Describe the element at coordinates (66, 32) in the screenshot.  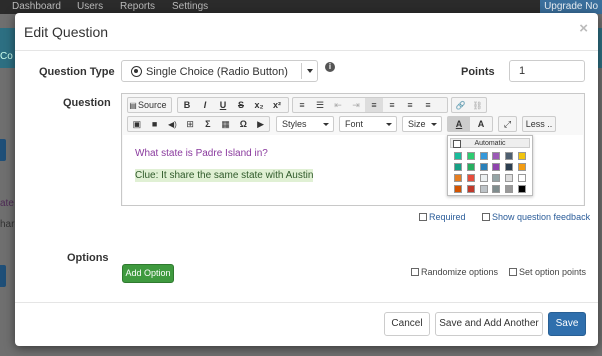
I see `modal-title: Edit Question` at that location.